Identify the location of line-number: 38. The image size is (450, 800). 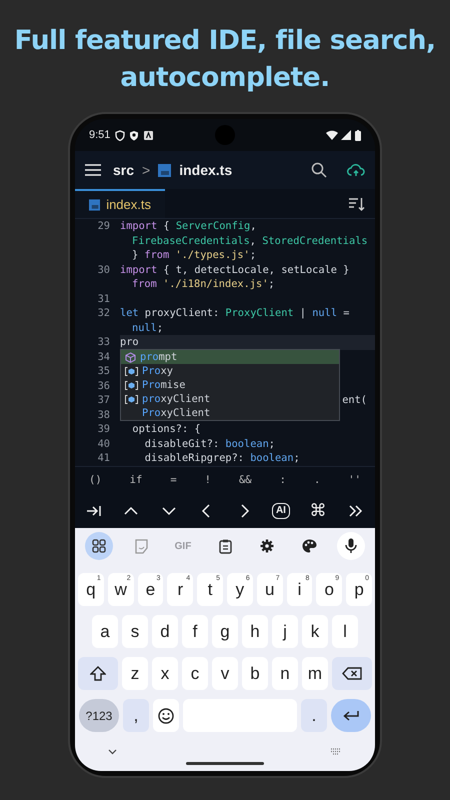
(103, 415).